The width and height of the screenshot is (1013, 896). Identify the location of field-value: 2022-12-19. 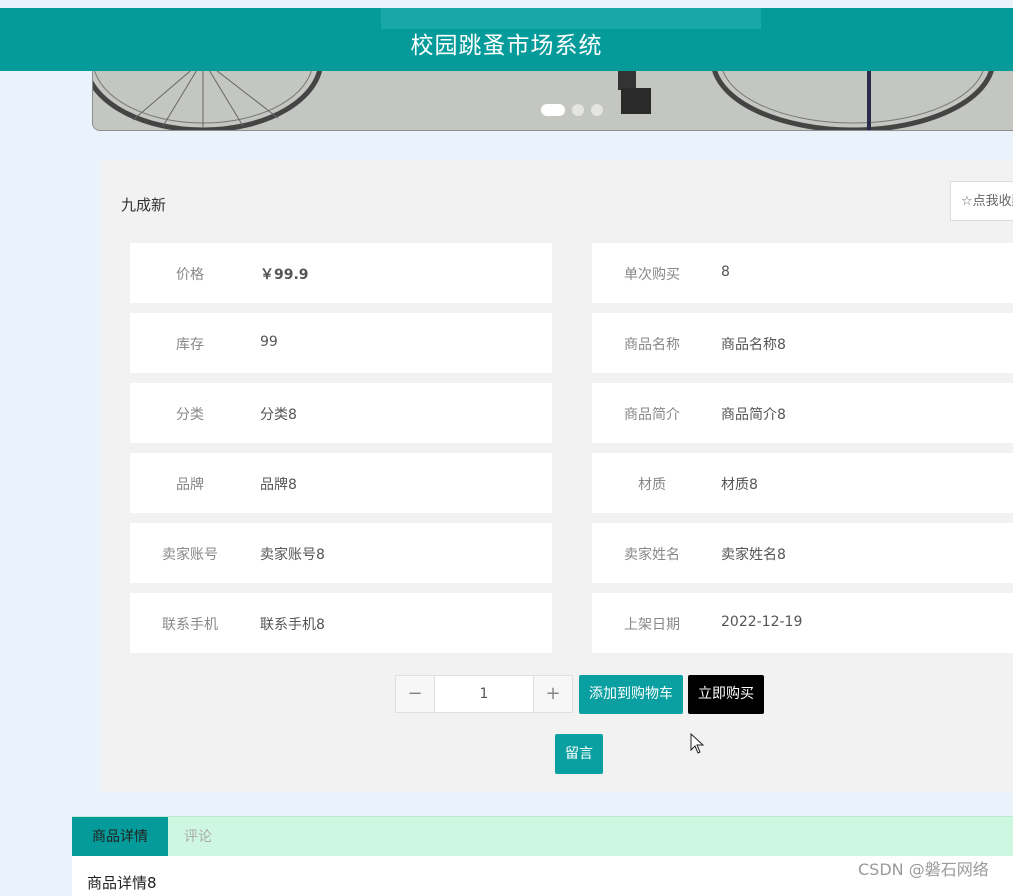
(762, 622).